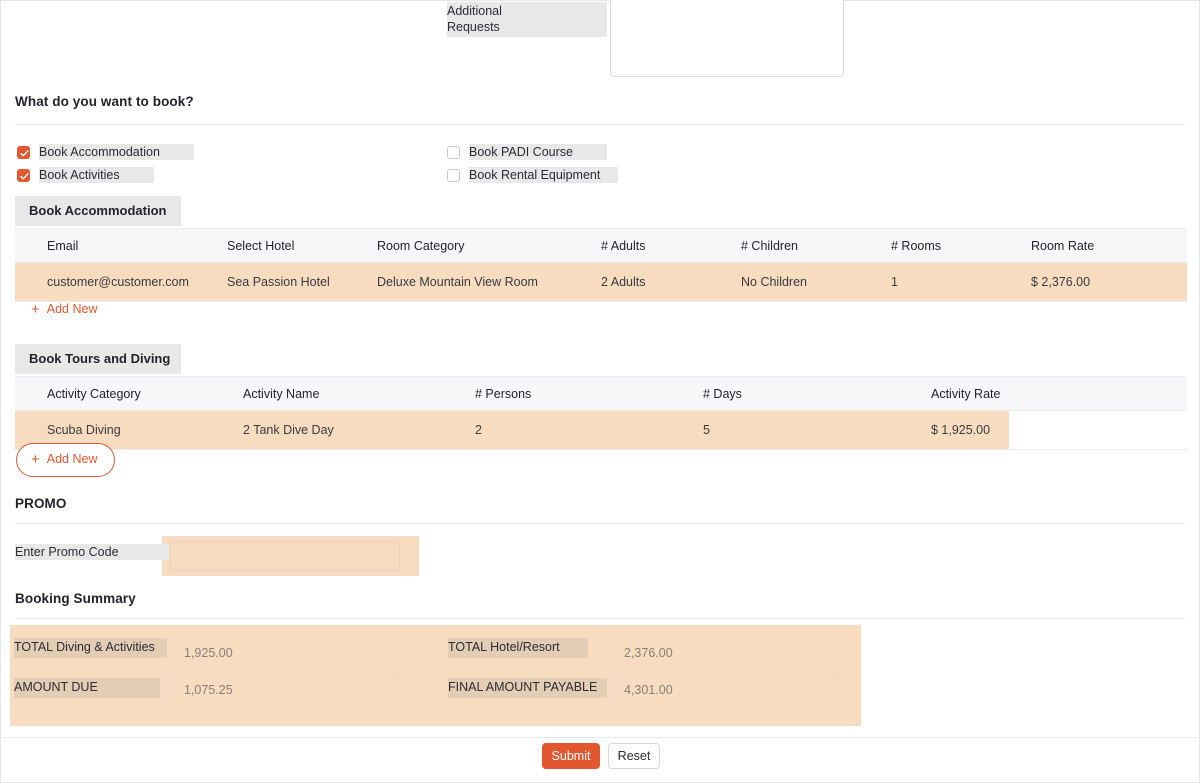  What do you see at coordinates (41, 503) in the screenshot?
I see `promo-heading: PROMO` at bounding box center [41, 503].